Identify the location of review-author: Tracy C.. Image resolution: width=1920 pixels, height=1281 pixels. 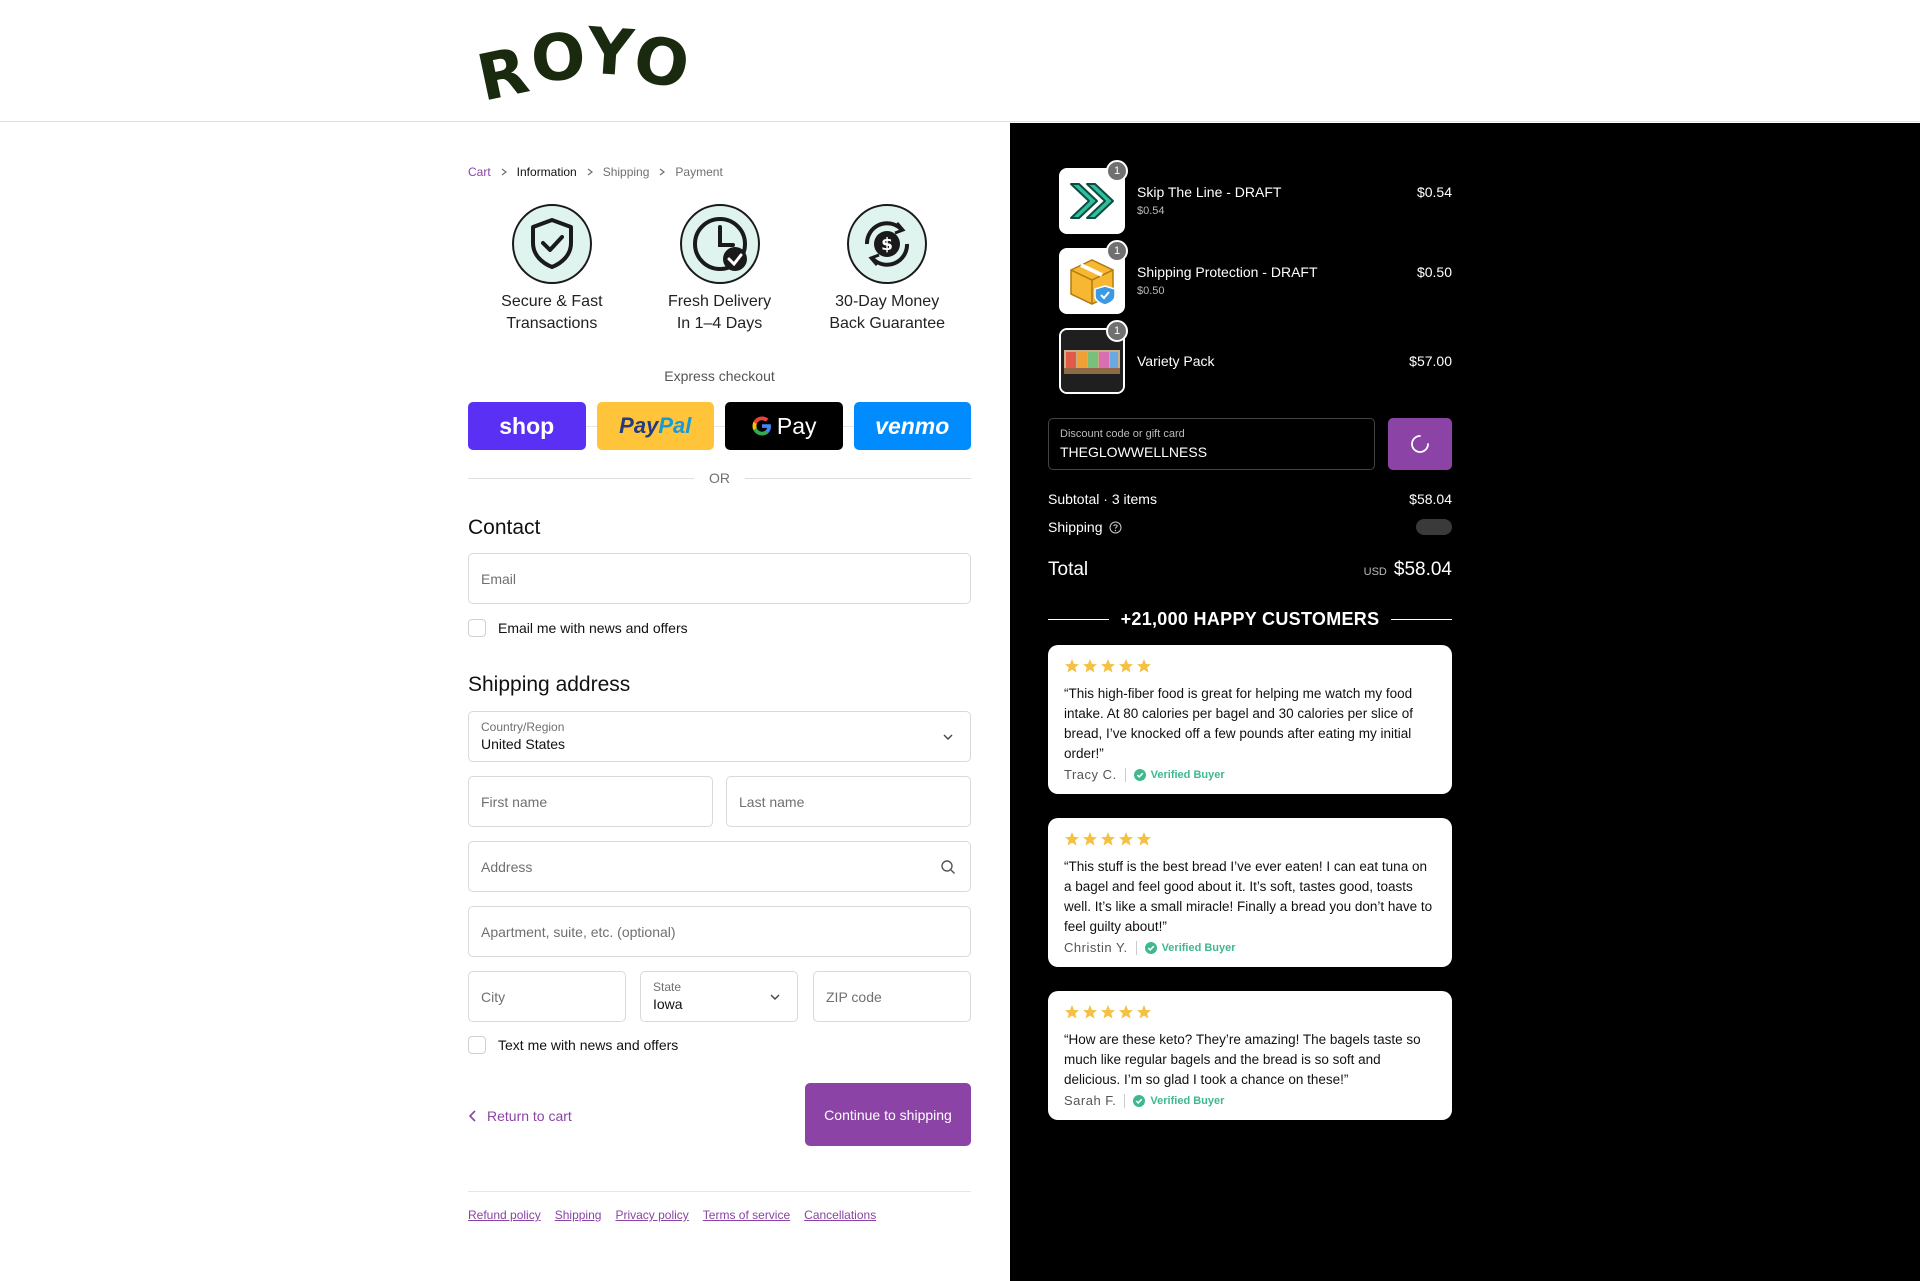
(1090, 774).